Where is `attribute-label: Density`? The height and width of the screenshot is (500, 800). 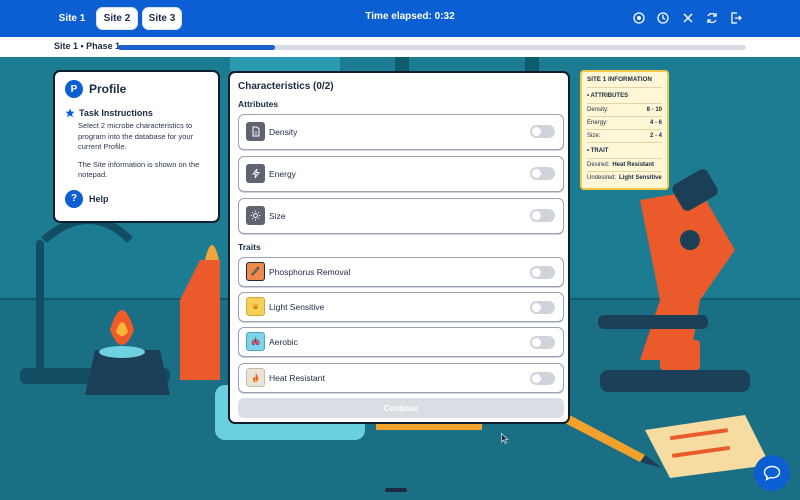 attribute-label: Density is located at coordinates (283, 132).